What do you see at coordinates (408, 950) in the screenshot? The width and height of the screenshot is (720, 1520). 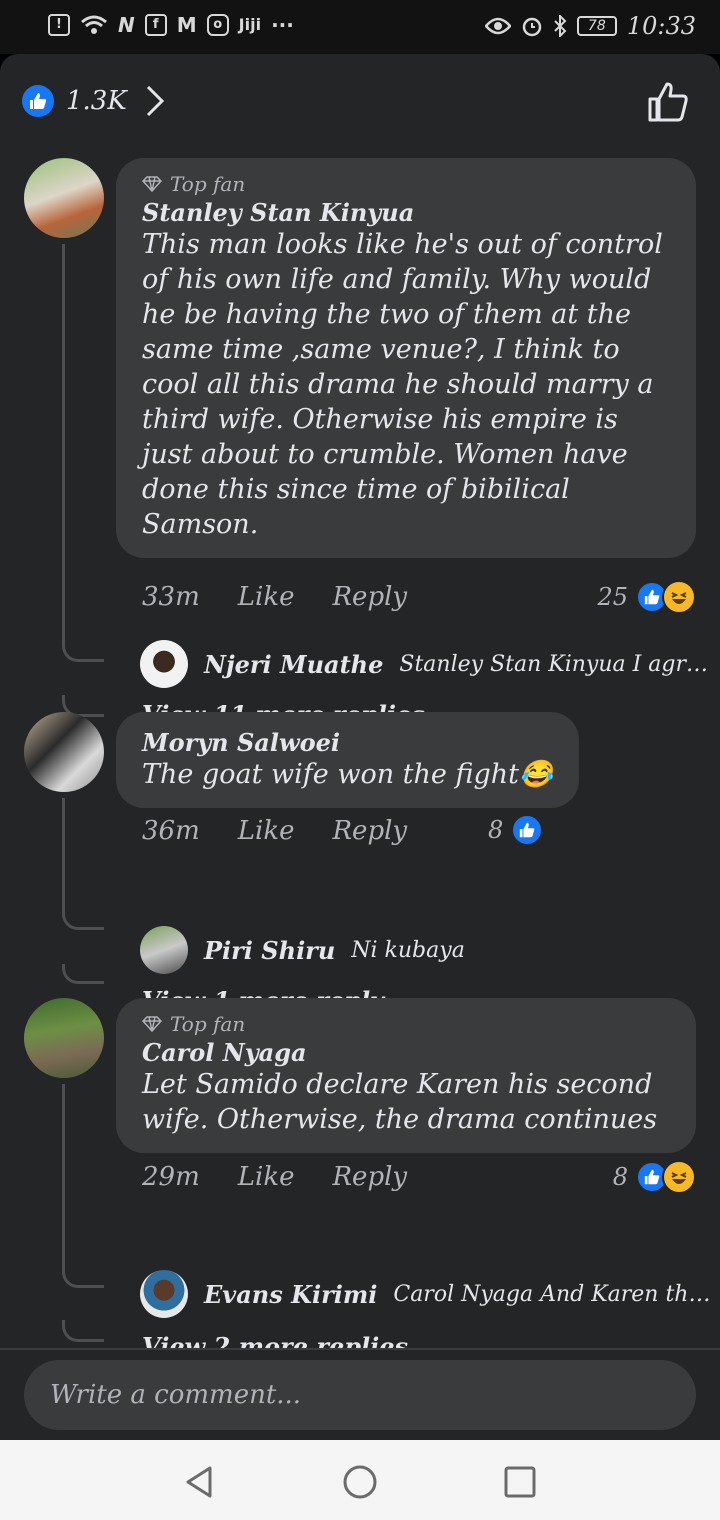 I see `reply-text: Ni kubaya` at bounding box center [408, 950].